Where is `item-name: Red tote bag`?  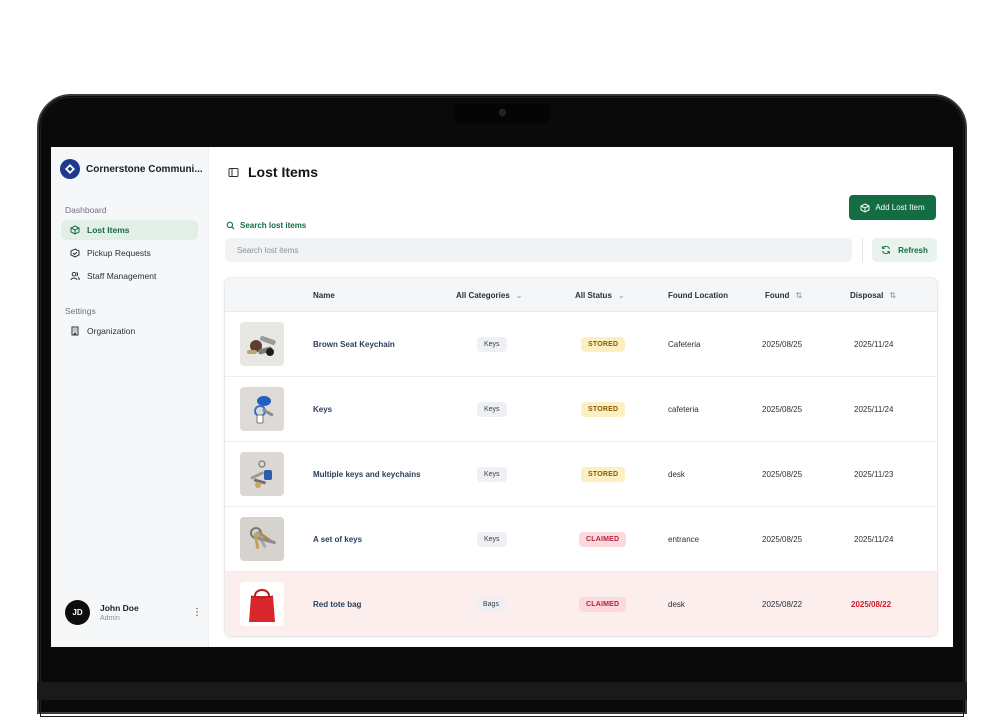 item-name: Red tote bag is located at coordinates (337, 604).